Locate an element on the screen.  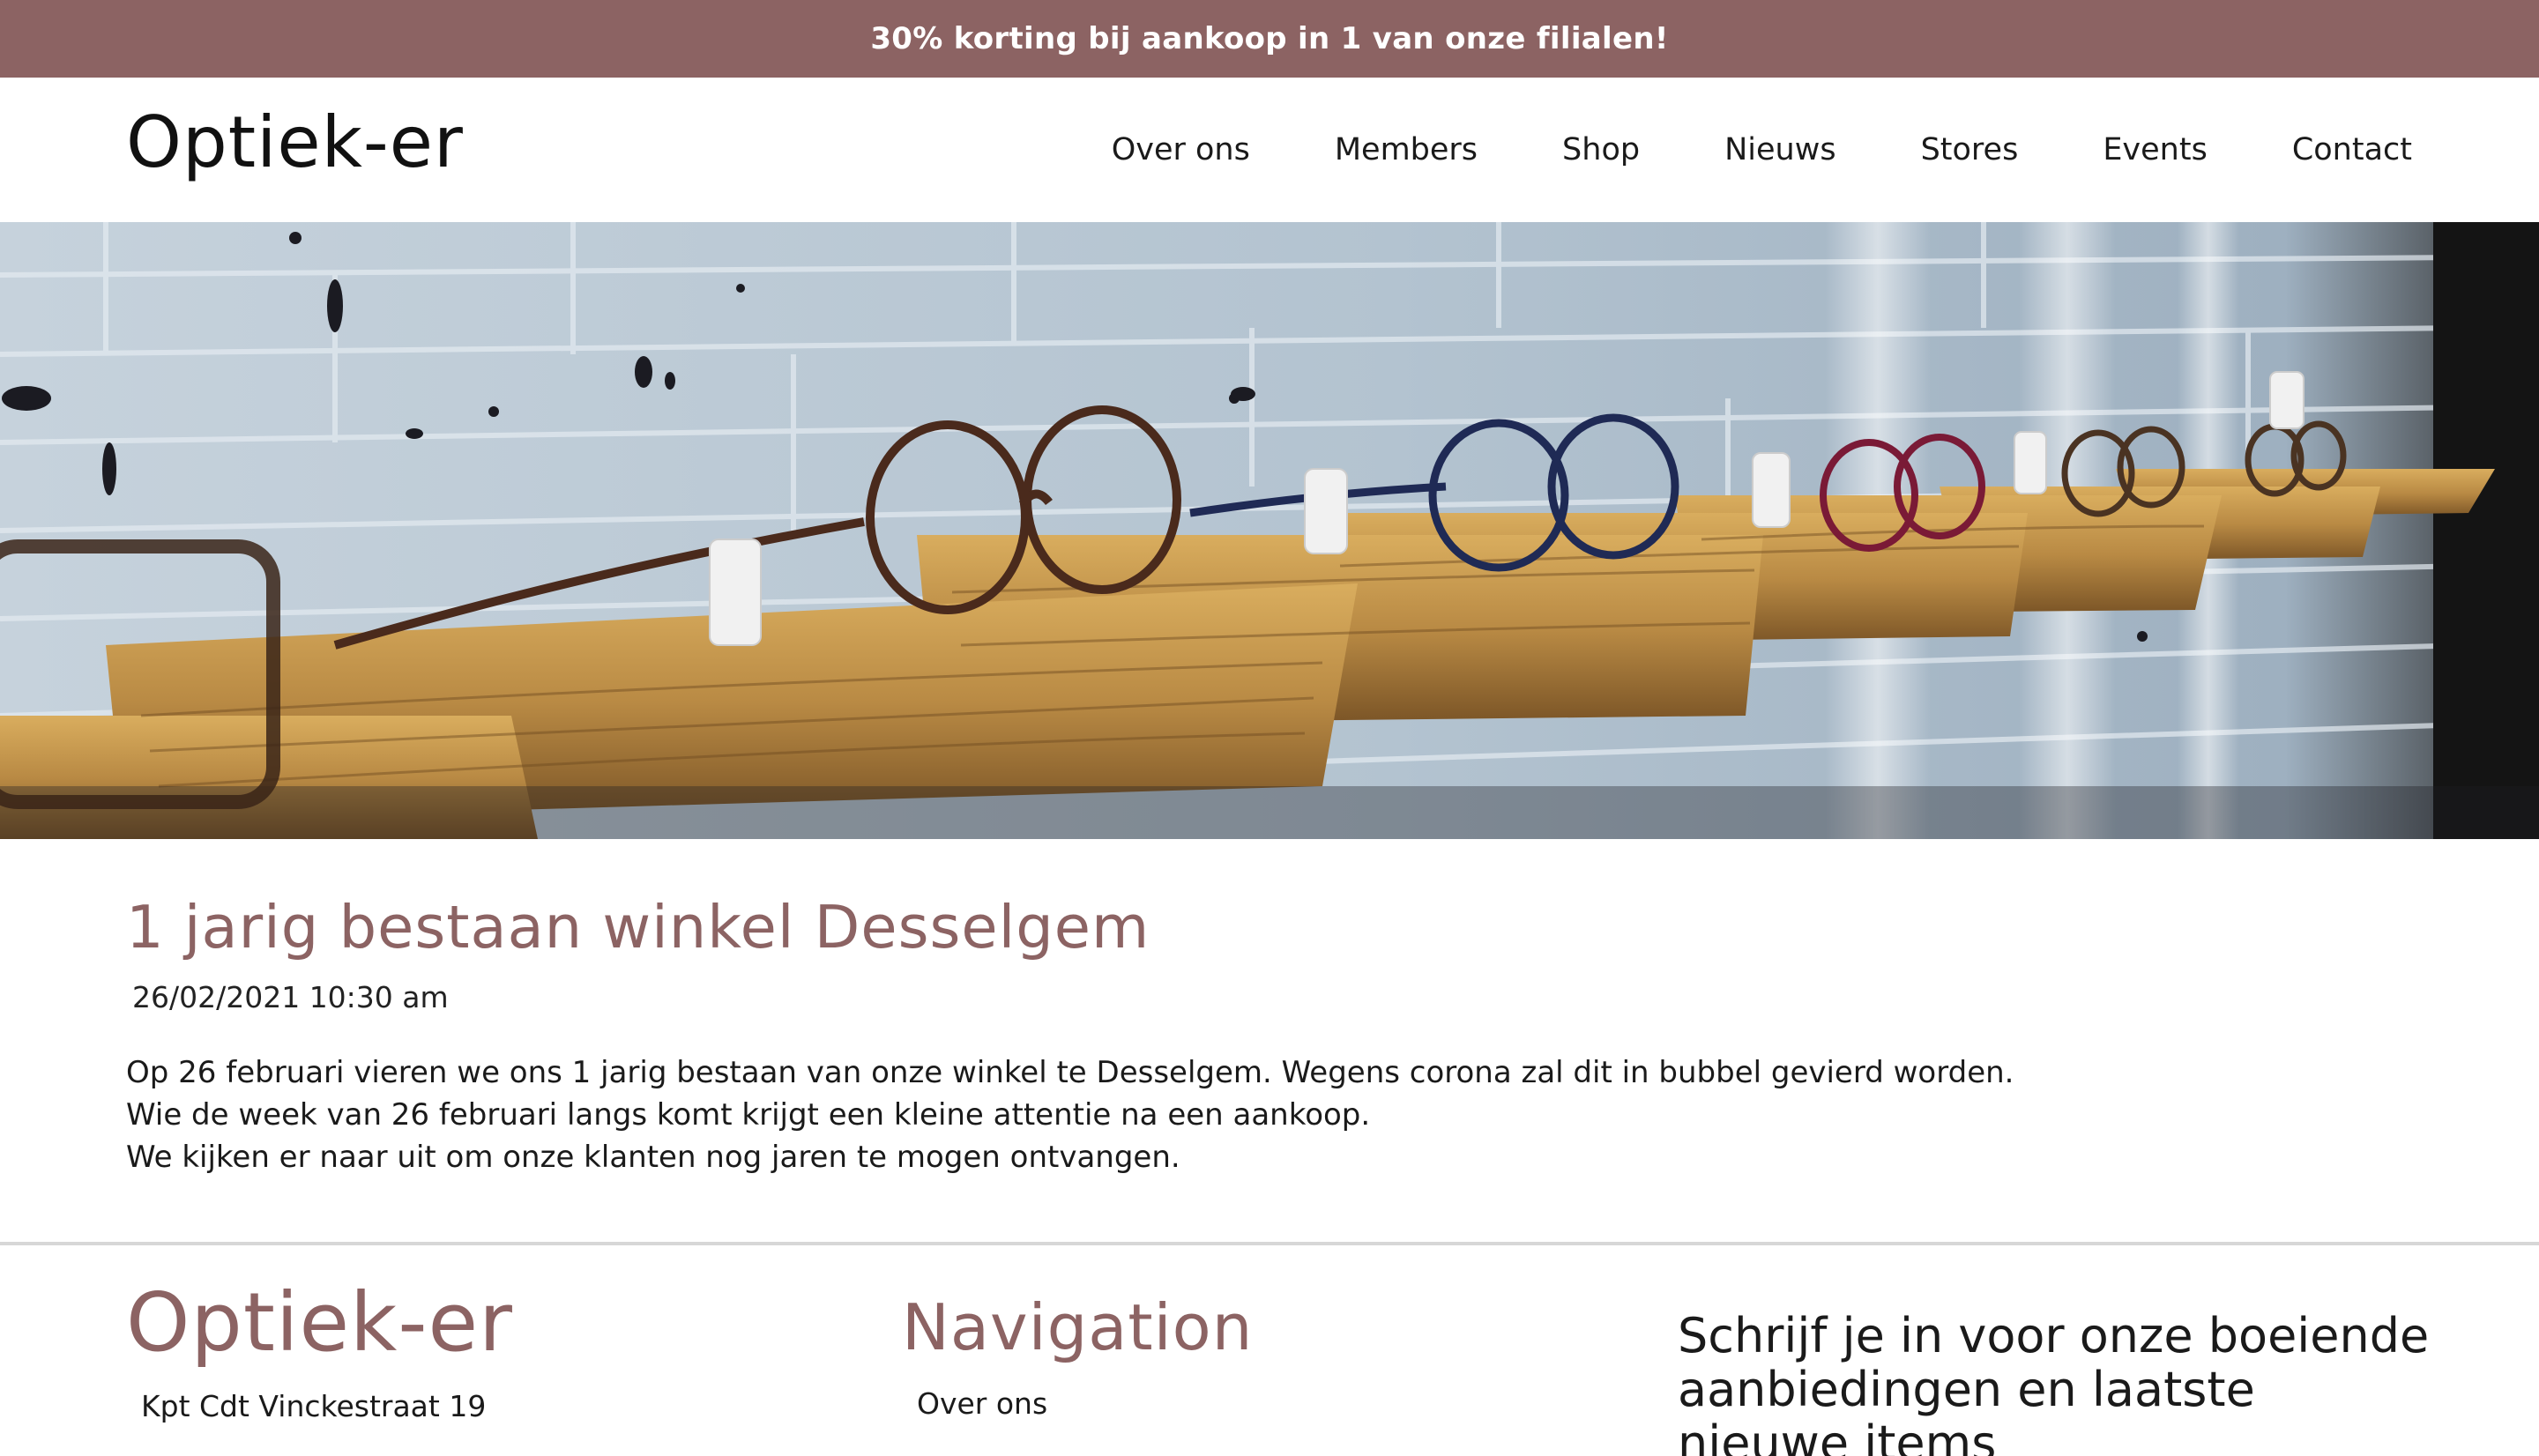
nav-item-members: Members is located at coordinates (1406, 149).